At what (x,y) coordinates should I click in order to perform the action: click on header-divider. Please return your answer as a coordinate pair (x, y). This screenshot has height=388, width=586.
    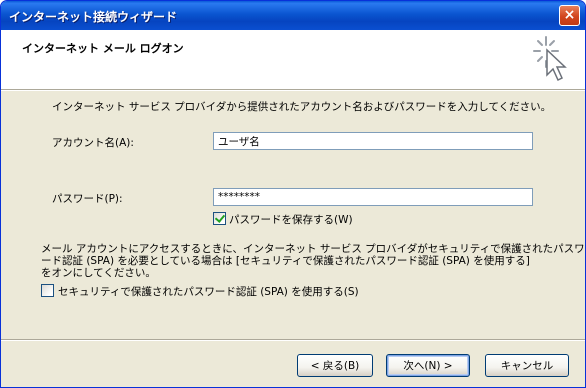
    Looking at the image, I should click on (293, 90).